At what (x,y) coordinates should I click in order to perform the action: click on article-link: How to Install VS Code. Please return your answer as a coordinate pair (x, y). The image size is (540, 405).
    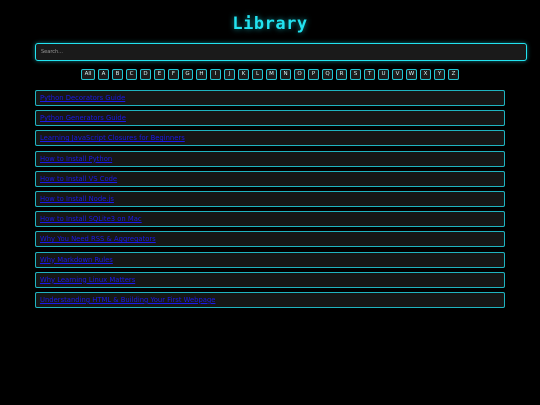
    Looking at the image, I should click on (78, 179).